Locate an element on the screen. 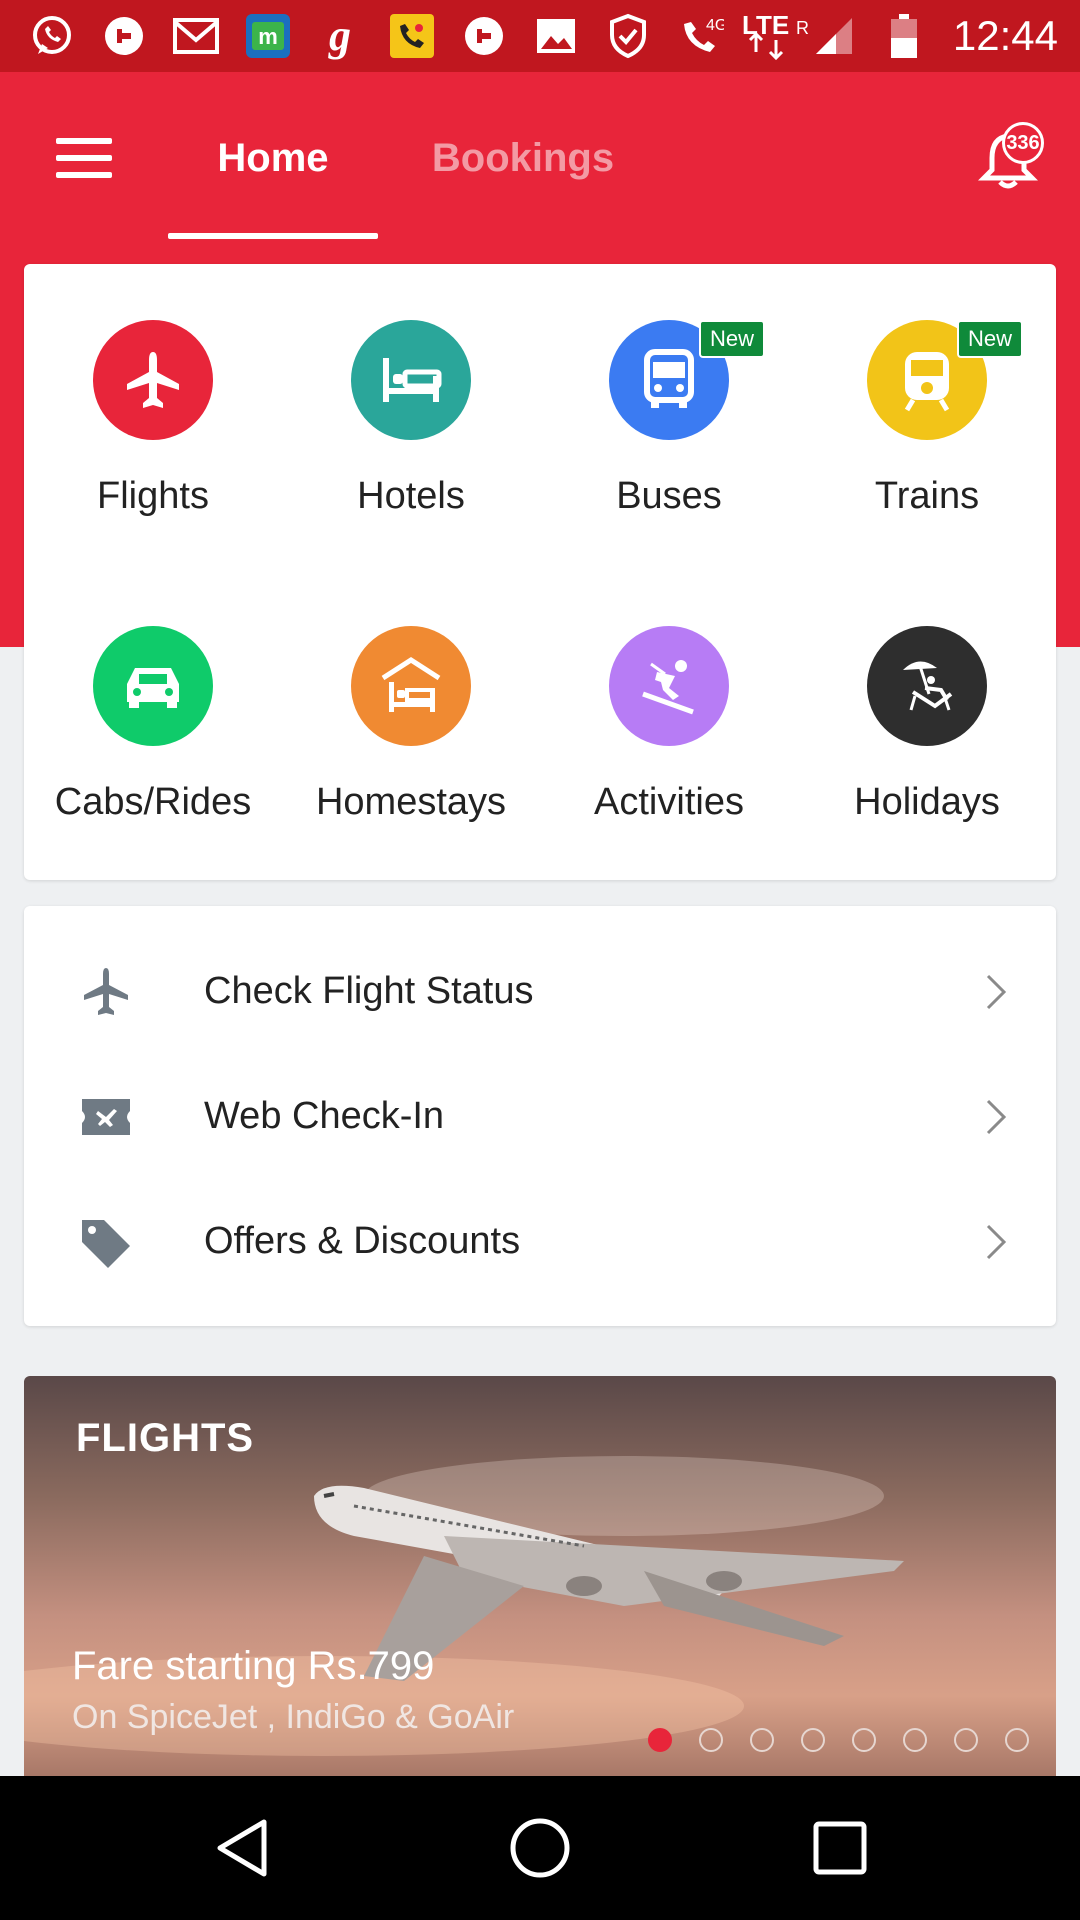 This screenshot has height=1920, width=1080. tag-icon is located at coordinates (106, 1242).